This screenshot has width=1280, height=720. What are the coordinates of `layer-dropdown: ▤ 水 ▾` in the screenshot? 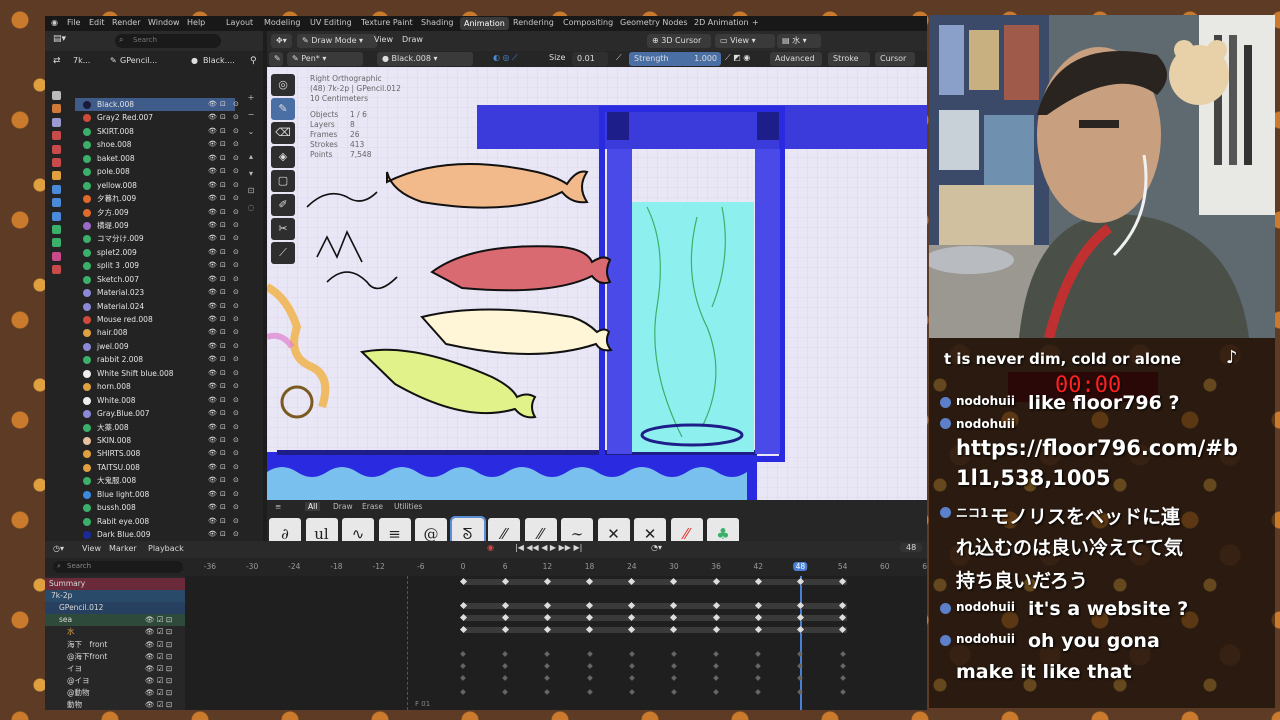 It's located at (799, 41).